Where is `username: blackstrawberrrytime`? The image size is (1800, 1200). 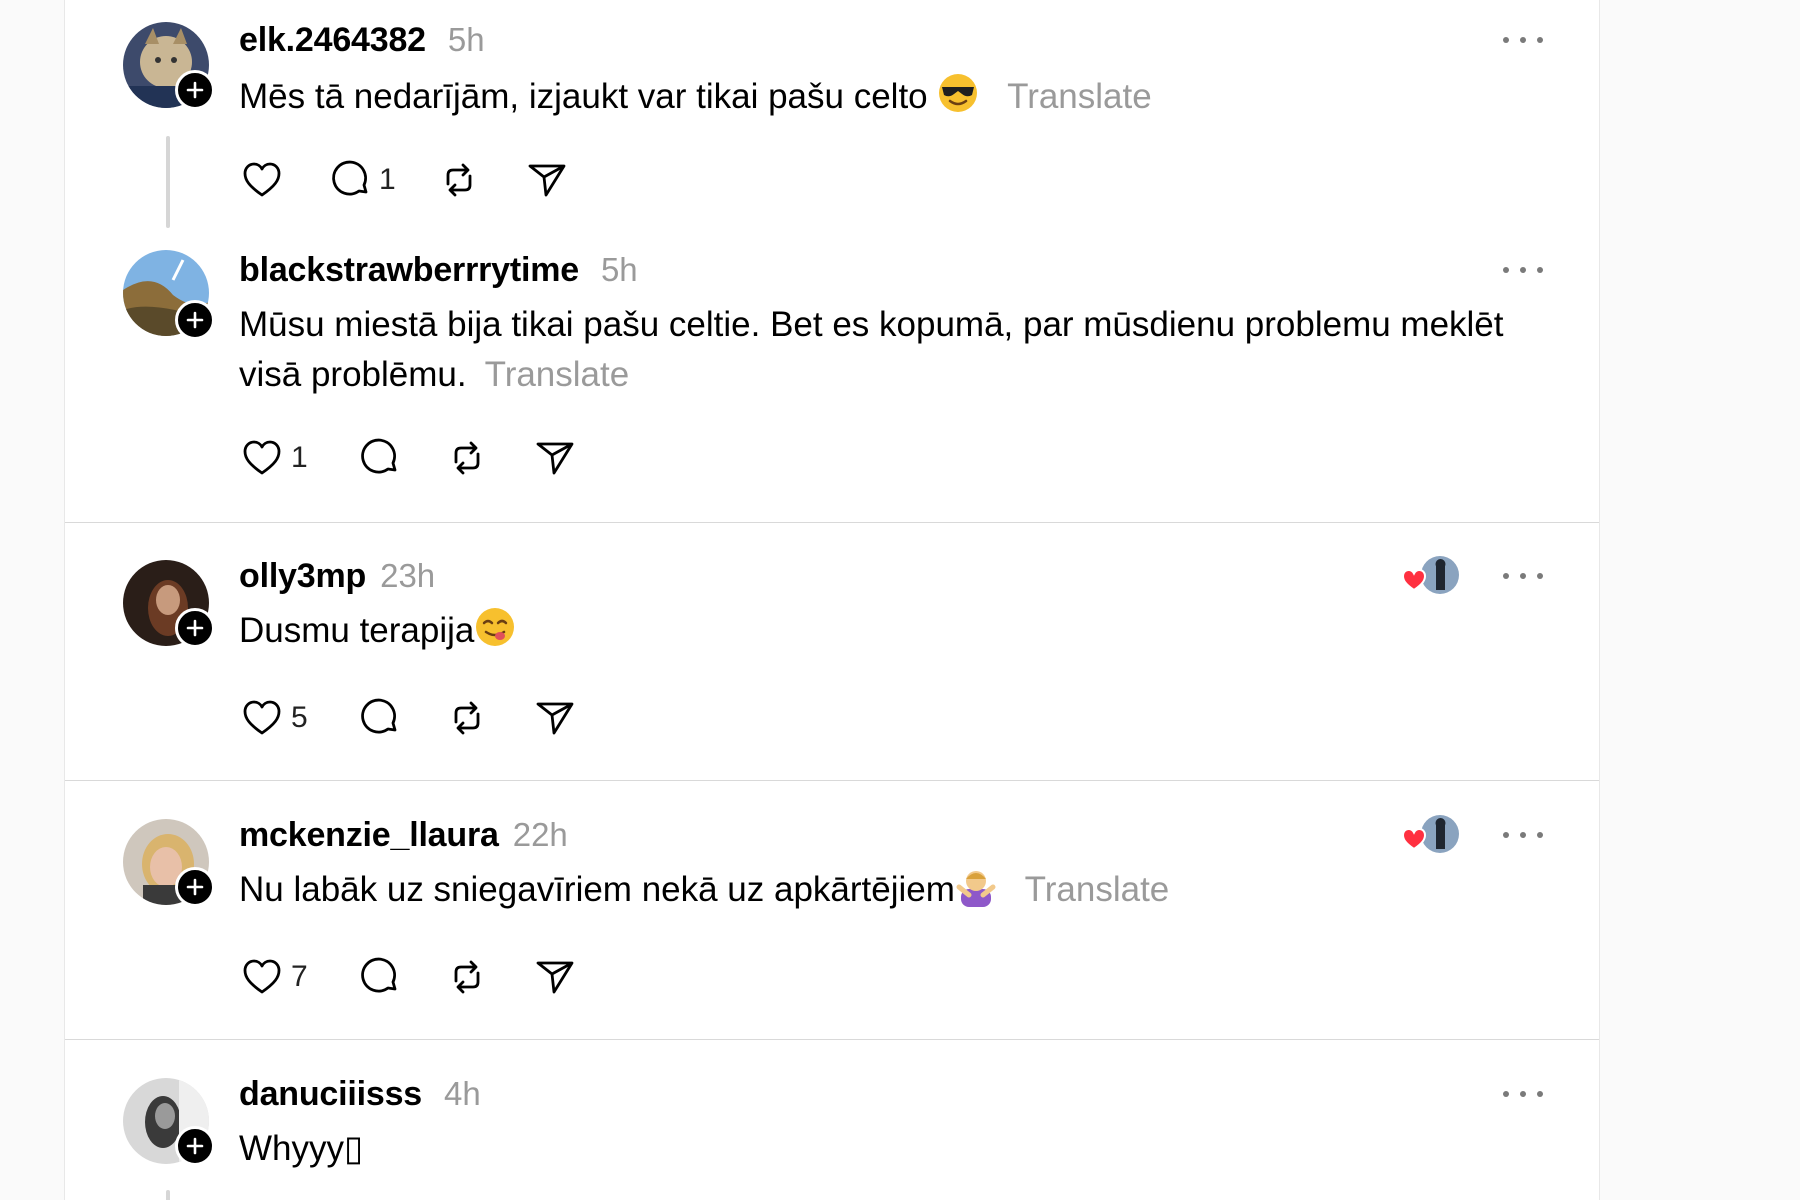 username: blackstrawberrrytime is located at coordinates (409, 270).